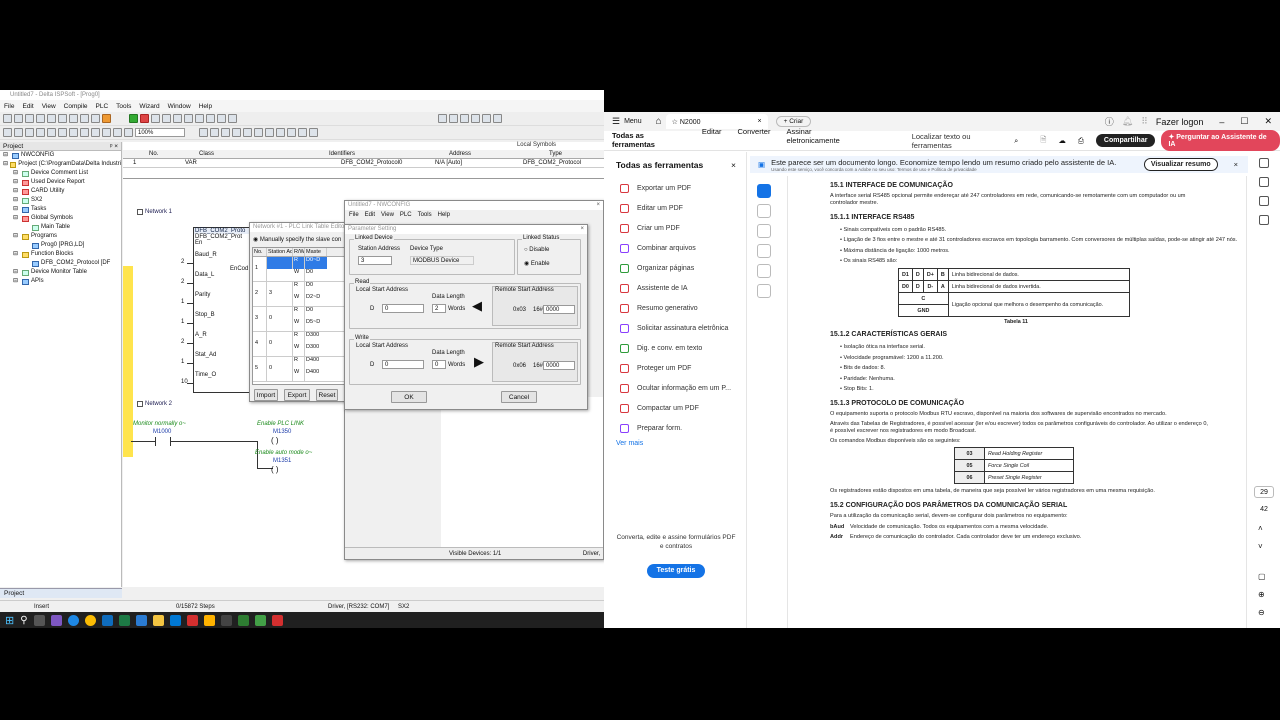 Image resolution: width=1280 pixels, height=720 pixels. I want to click on coil-icon, so click(225, 132).